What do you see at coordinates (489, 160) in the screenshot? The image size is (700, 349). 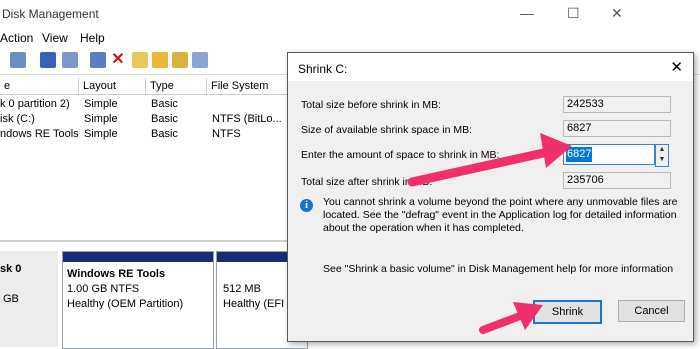 I see `arrow-to-input-icon` at bounding box center [489, 160].